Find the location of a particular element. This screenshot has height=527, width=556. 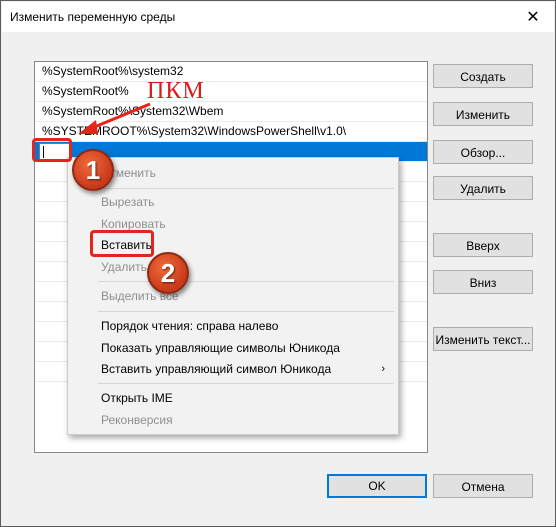

step-1-badge: 1 is located at coordinates (93, 170).